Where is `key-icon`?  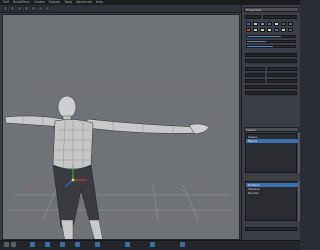 key-icon is located at coordinates (47, 244).